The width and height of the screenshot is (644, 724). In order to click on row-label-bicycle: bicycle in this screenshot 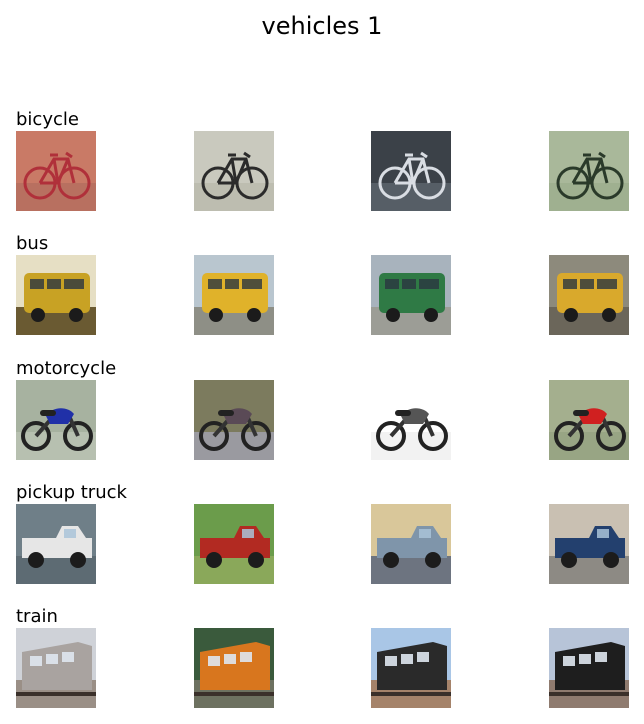, I will do `click(47, 119)`.